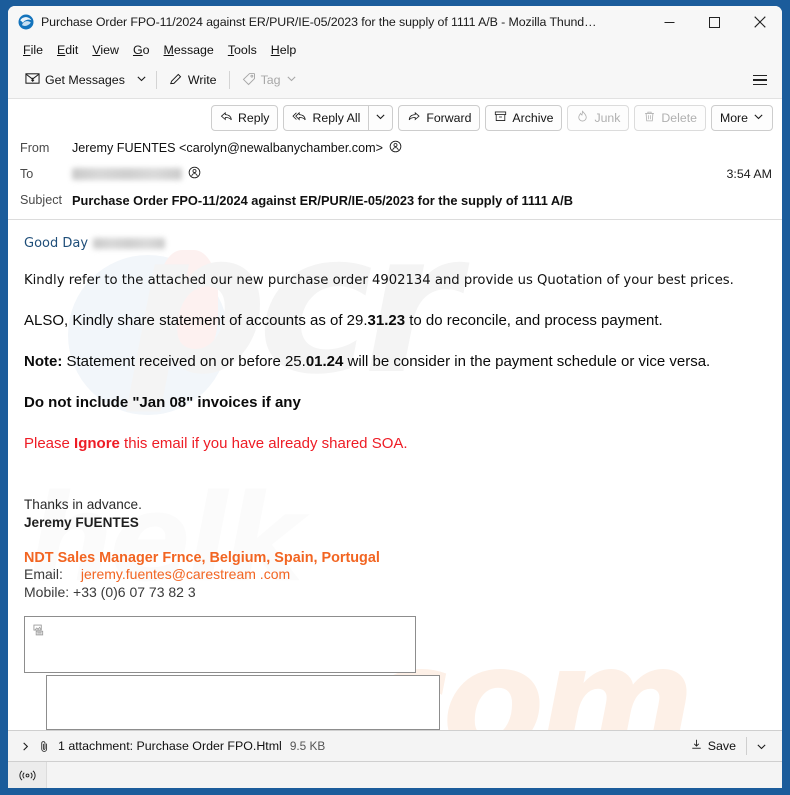  Describe the element at coordinates (291, 80) in the screenshot. I see `tag-caret-icon` at that location.